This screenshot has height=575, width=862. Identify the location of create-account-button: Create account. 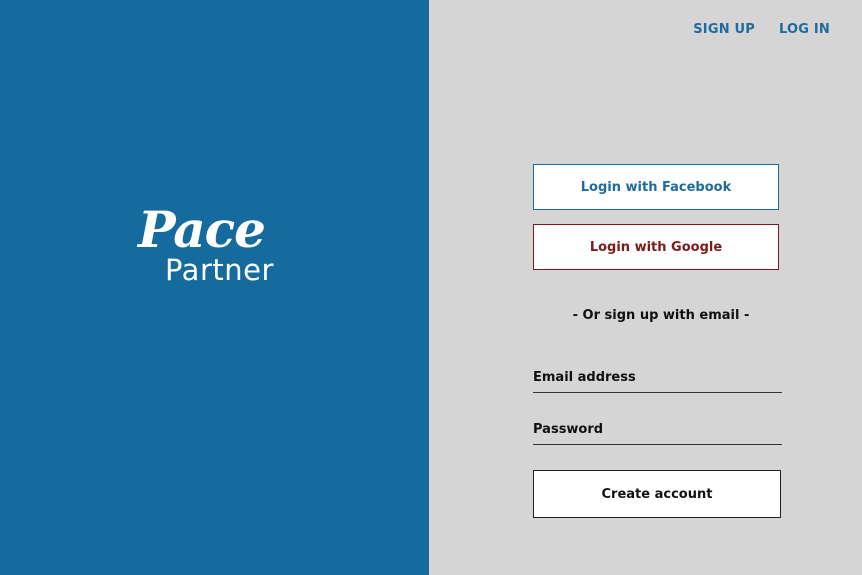
(657, 494).